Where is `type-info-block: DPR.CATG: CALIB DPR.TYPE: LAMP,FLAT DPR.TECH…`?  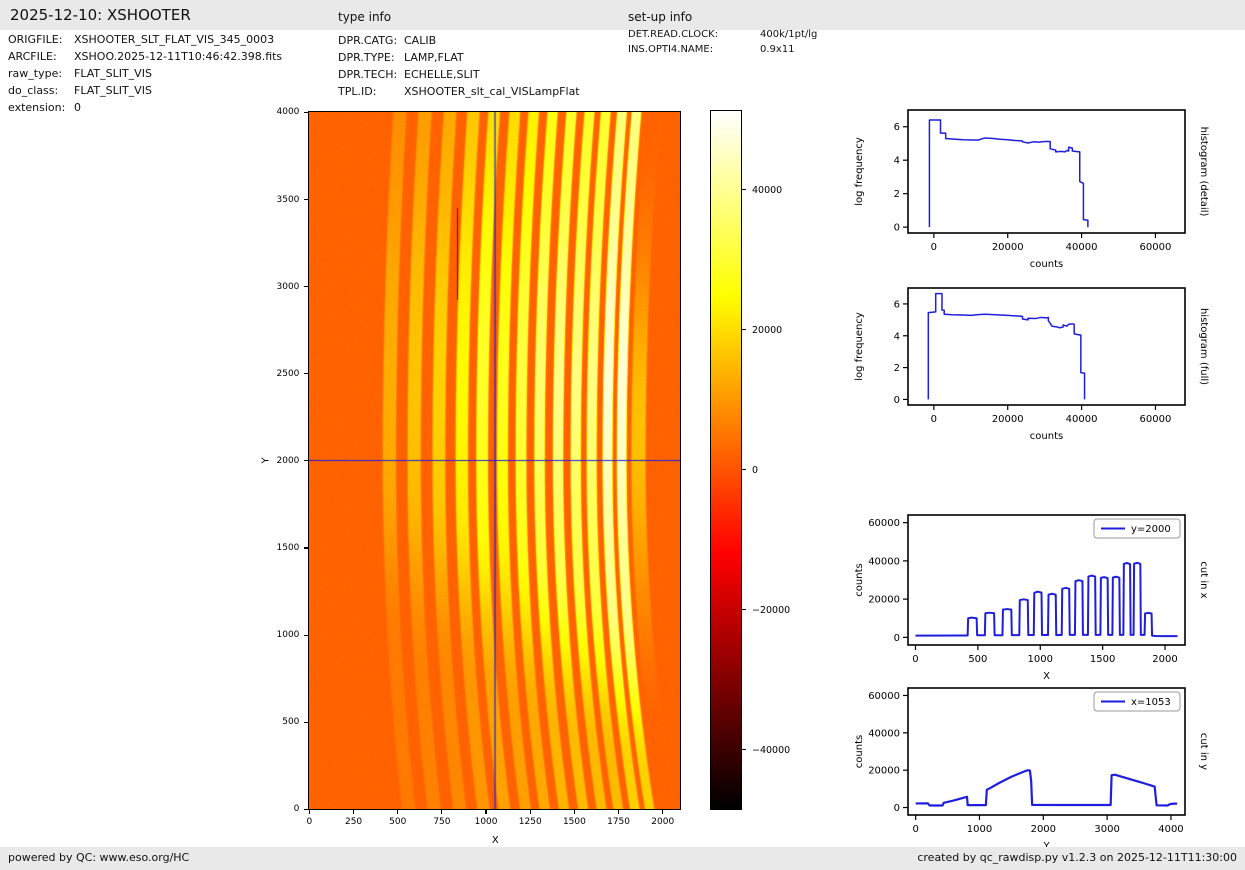 type-info-block: DPR.CATG: CALIB DPR.TYPE: LAMP,FLAT DPR.TECH… is located at coordinates (459, 66).